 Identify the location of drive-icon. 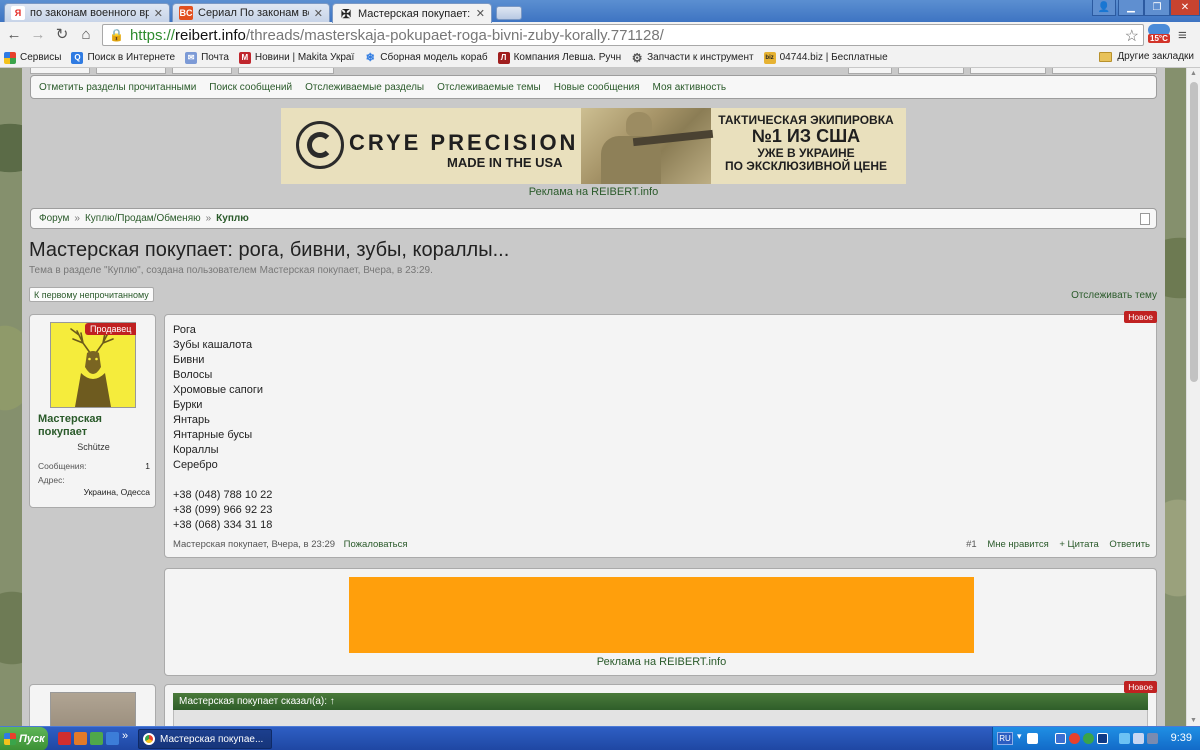
(96, 738).